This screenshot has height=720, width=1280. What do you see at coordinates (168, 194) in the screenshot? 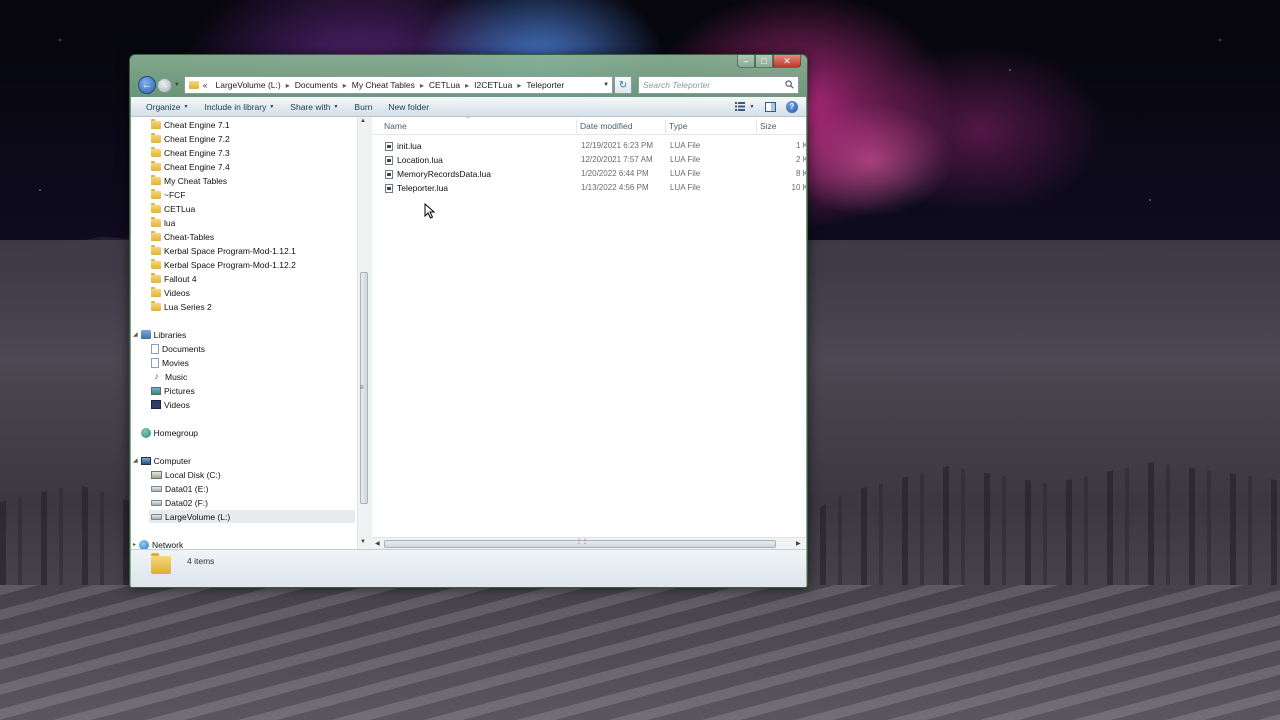
I see `tree-item-fcf: ~FCF` at bounding box center [168, 194].